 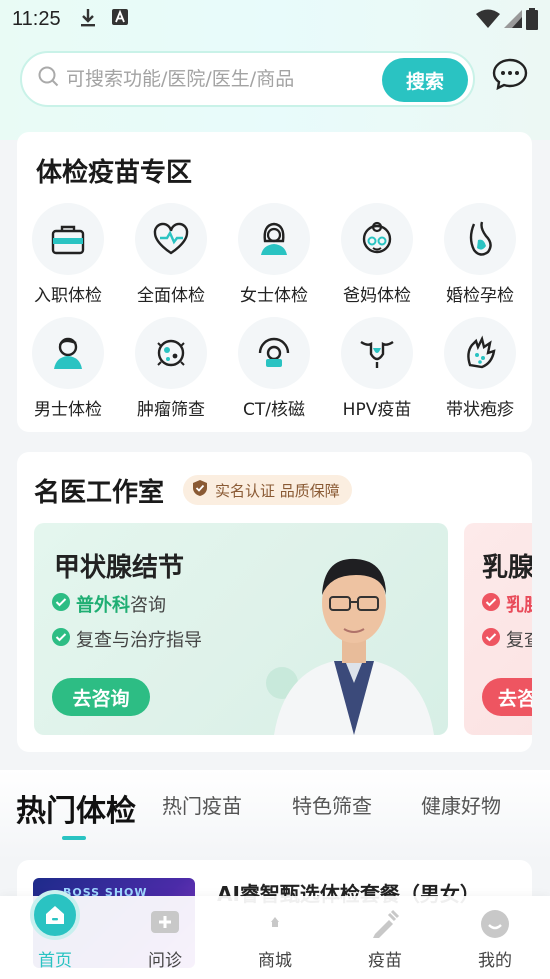 I want to click on doctor-card-title: 乳腺, so click(x=507, y=568).